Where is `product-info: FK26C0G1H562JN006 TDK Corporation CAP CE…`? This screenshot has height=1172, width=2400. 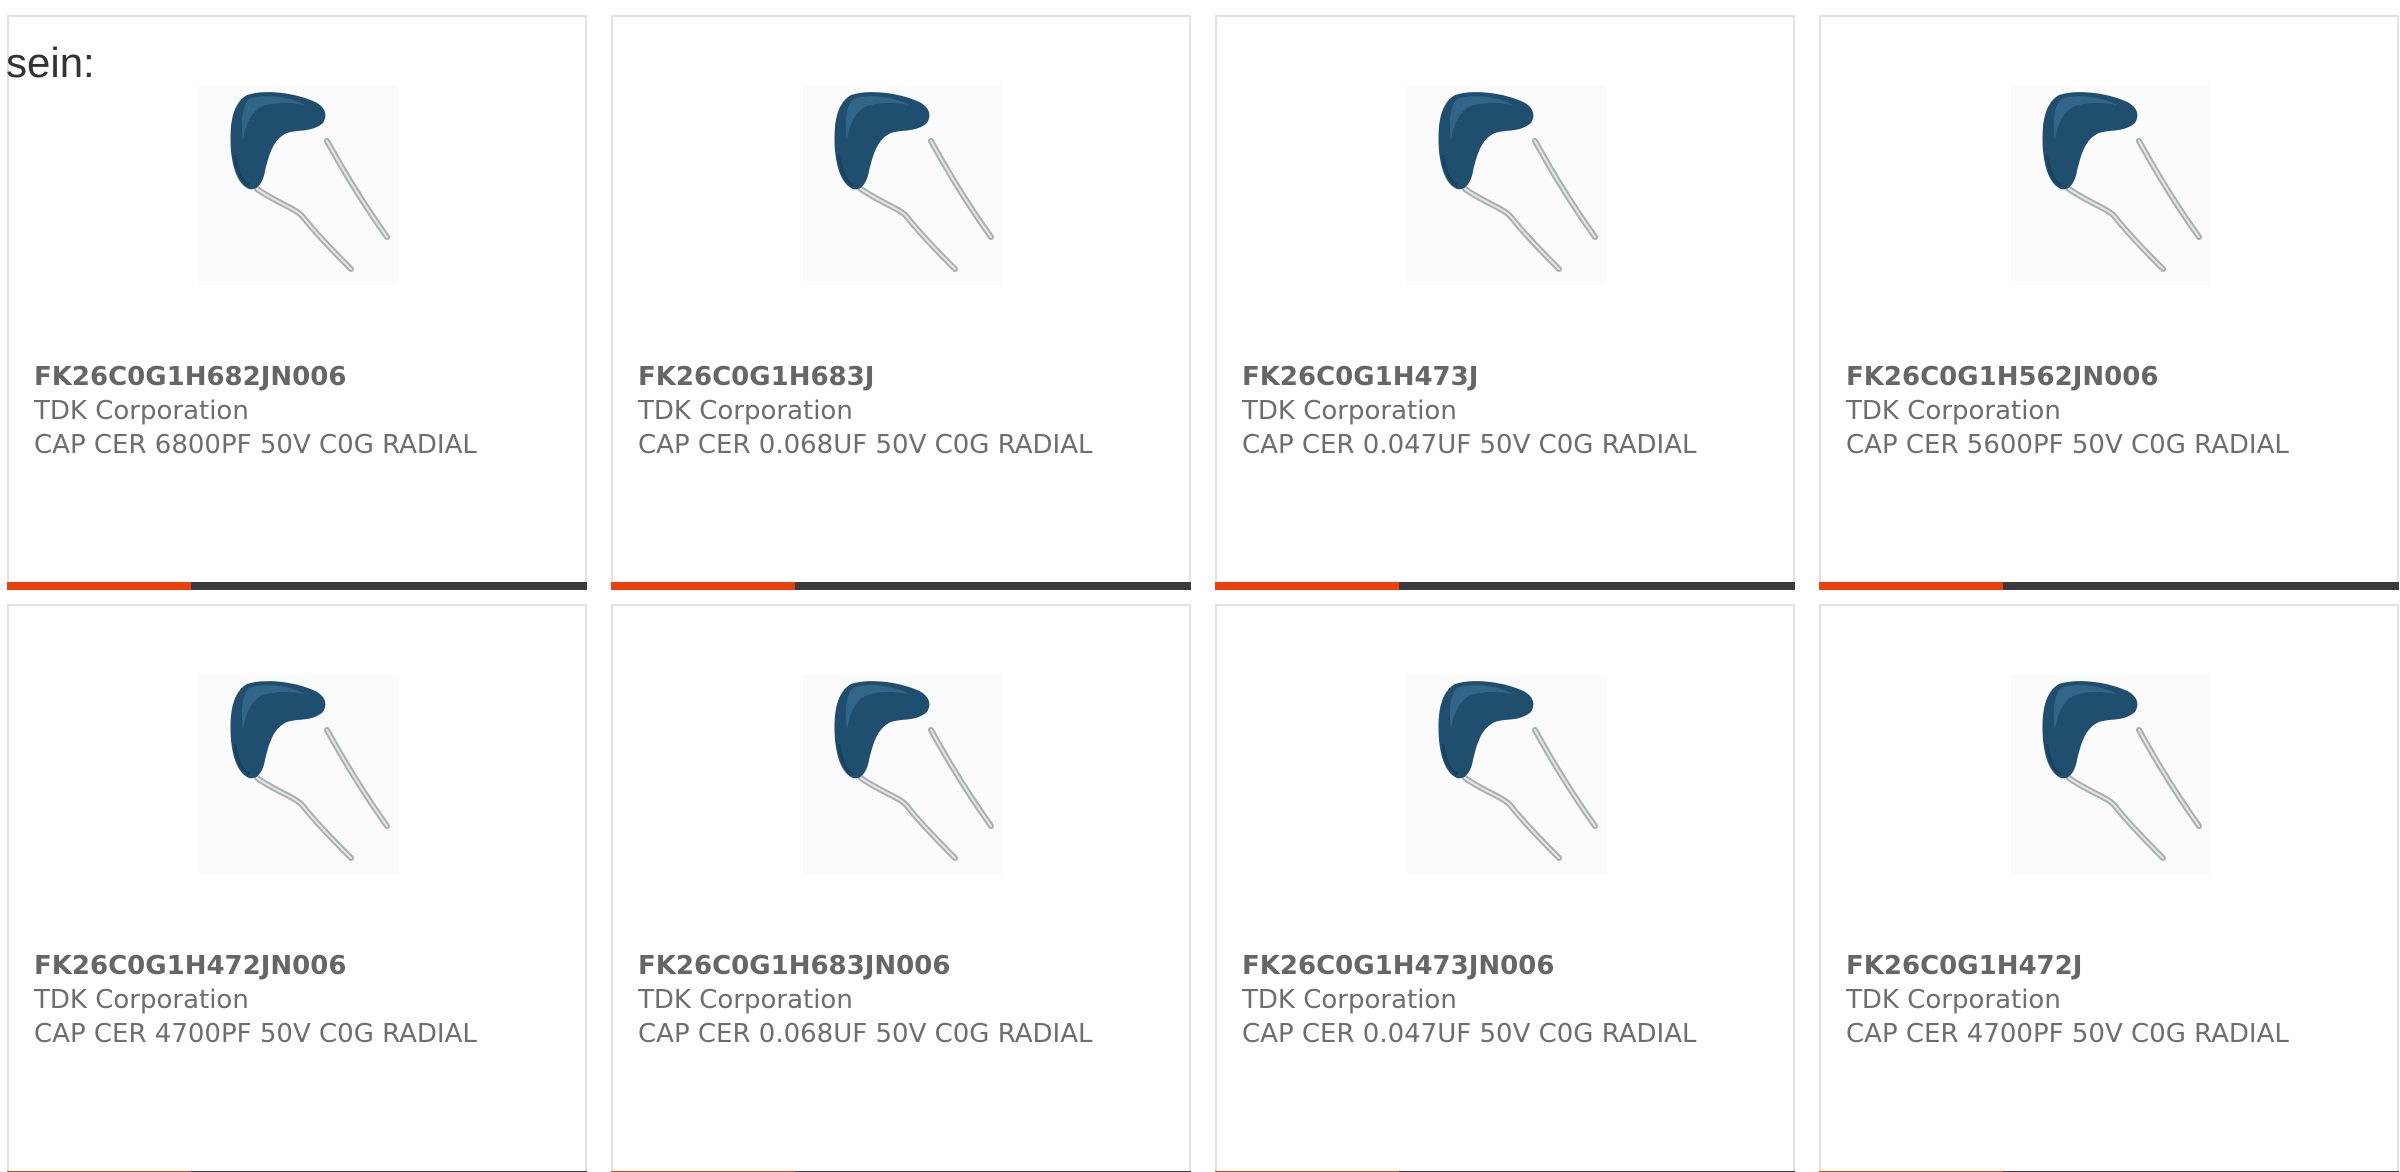
product-info: FK26C0G1H562JN006 TDK Corporation CAP CE… is located at coordinates (2111, 411).